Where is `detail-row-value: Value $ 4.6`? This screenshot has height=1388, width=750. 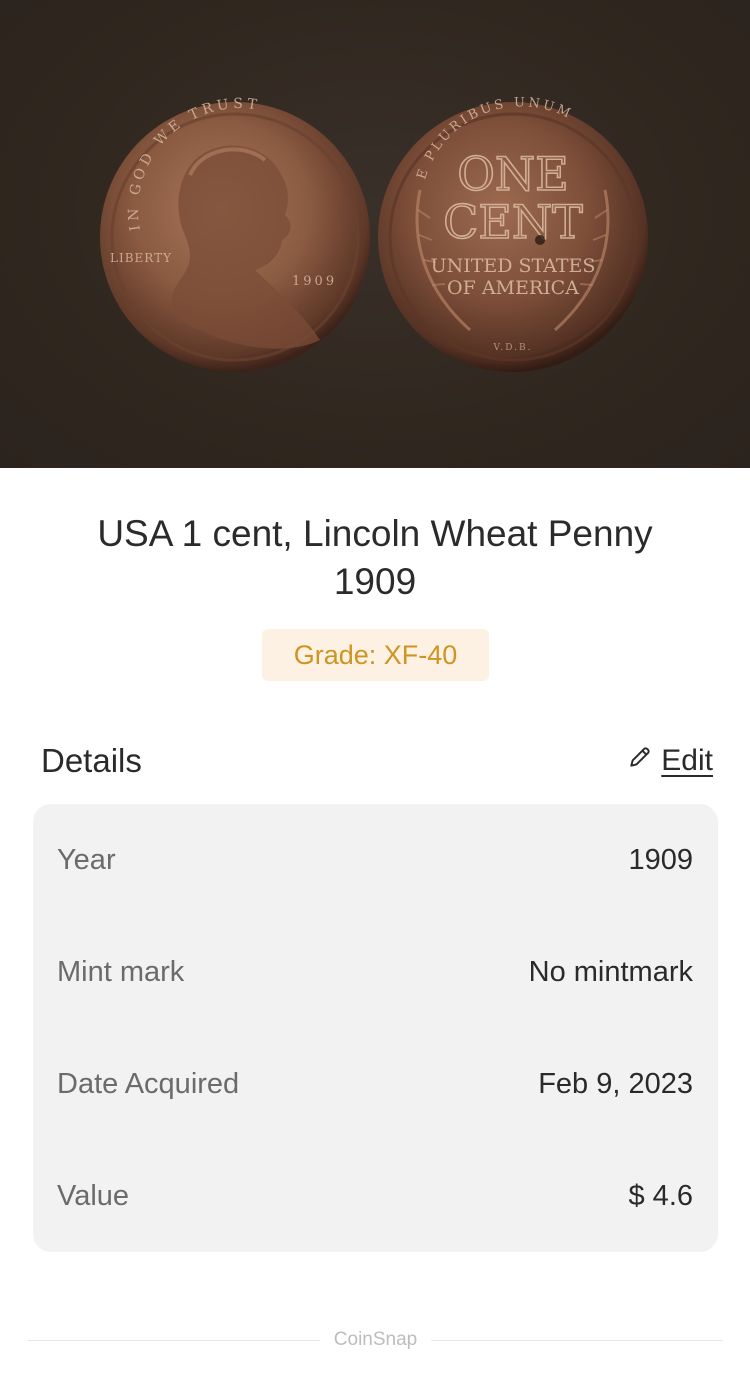
detail-row-value: Value $ 4.6 is located at coordinates (375, 1196).